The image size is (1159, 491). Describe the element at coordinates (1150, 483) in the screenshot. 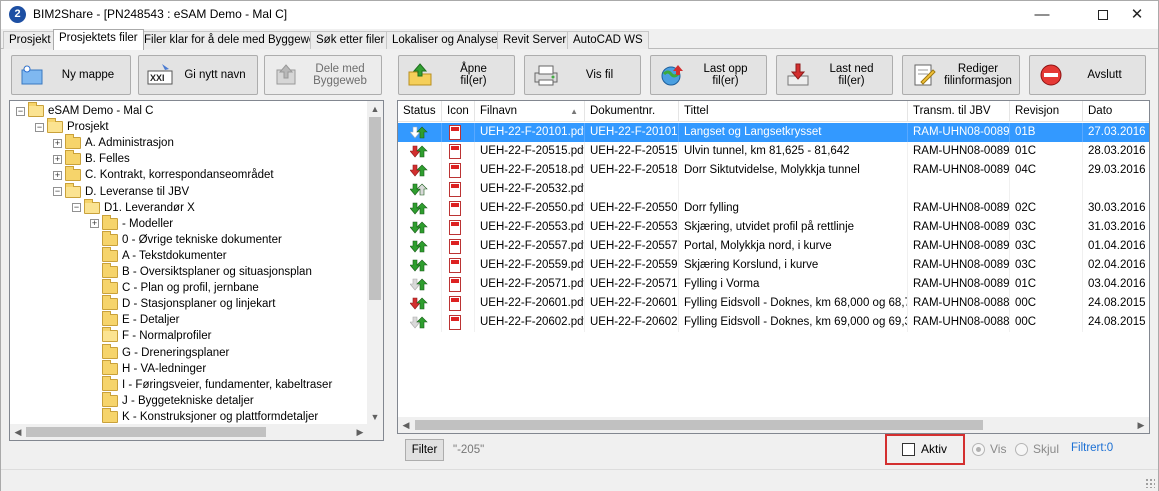

I see `resize-grip-icon` at that location.